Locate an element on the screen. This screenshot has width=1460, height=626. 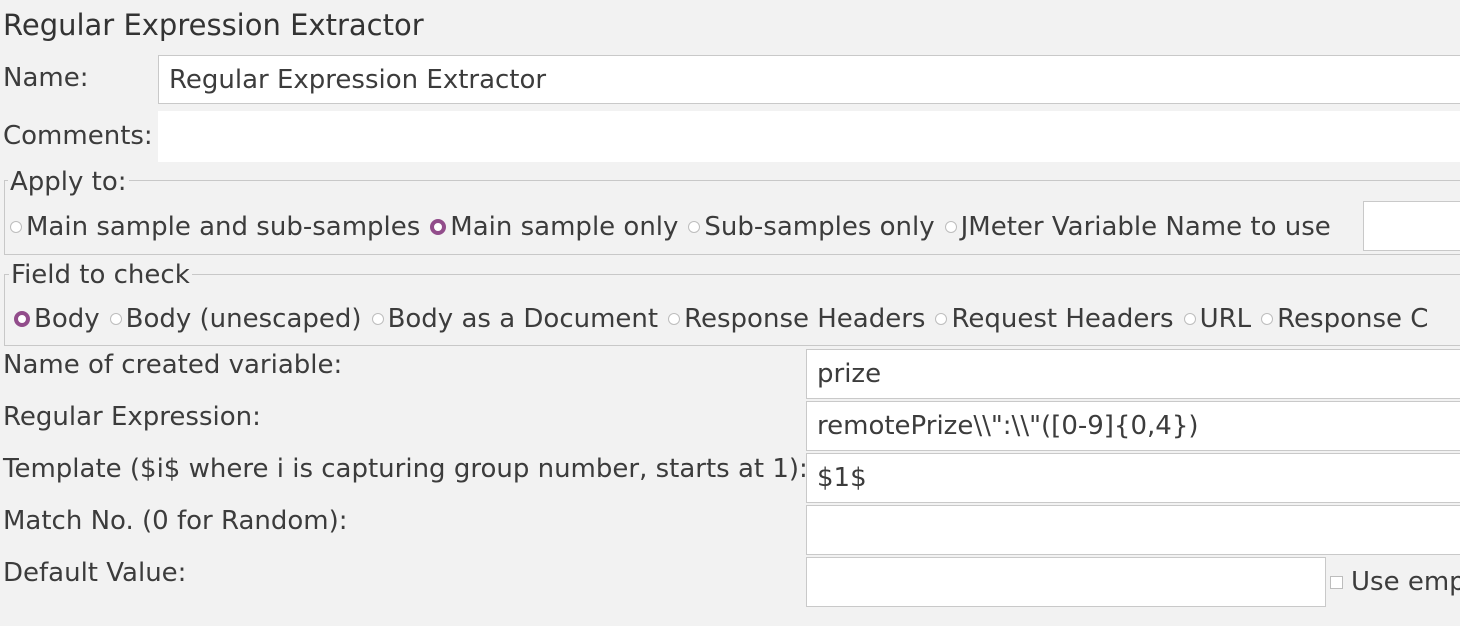
field-body-unescaped-option: Body (unescaped) is located at coordinates (234, 319).